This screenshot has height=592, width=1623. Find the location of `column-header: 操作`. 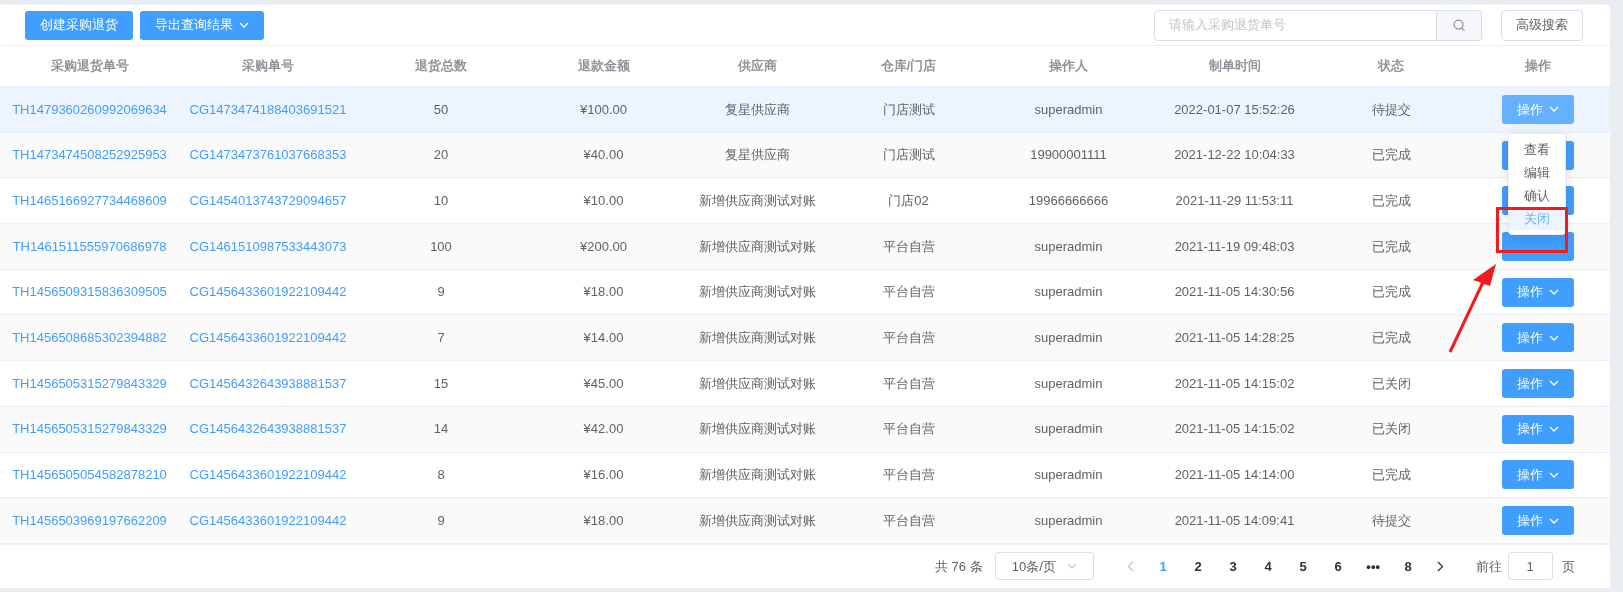

column-header: 操作 is located at coordinates (1537, 66).